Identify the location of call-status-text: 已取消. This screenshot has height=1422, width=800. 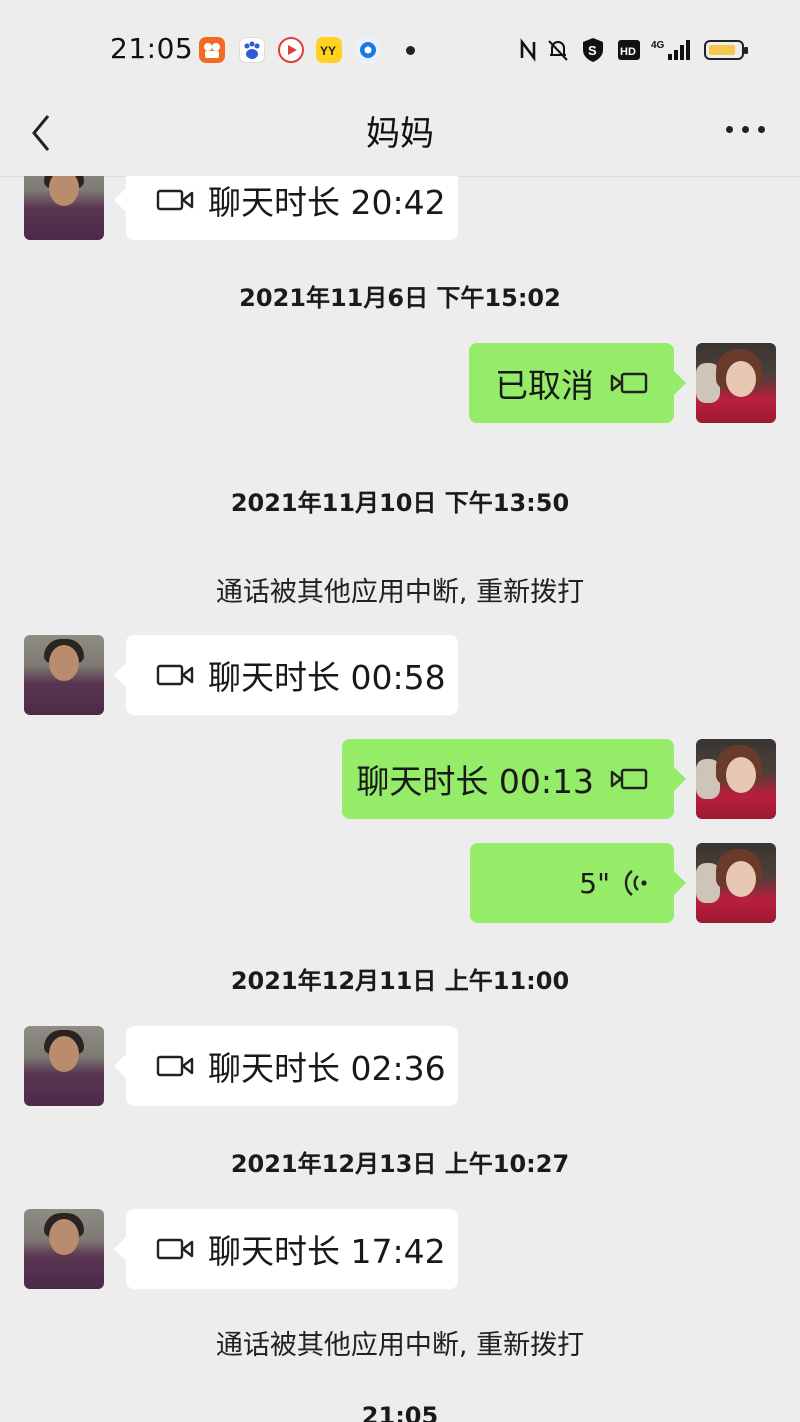
(544, 385).